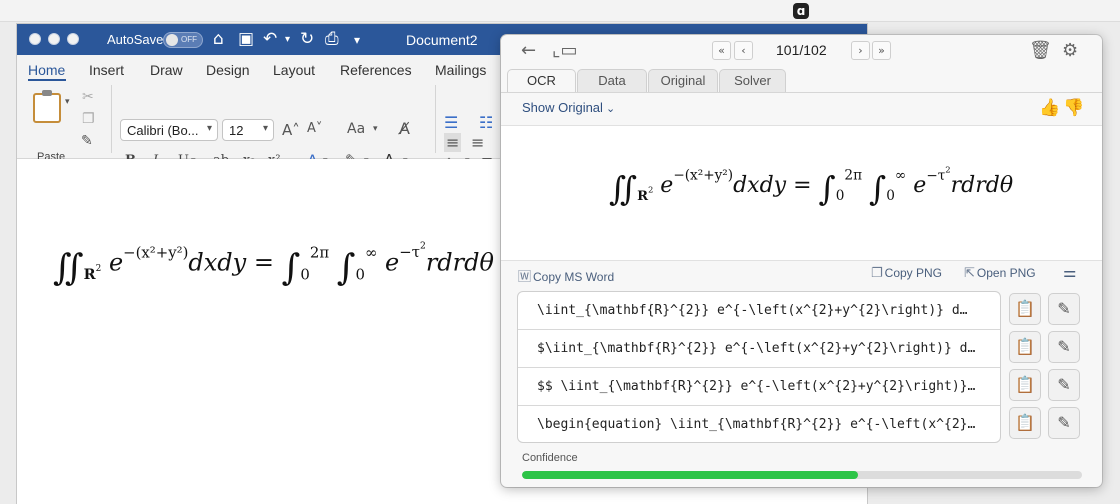 This screenshot has height=504, width=1120. Describe the element at coordinates (404, 128) in the screenshot. I see `clear-formatting-icon: A̸` at that location.